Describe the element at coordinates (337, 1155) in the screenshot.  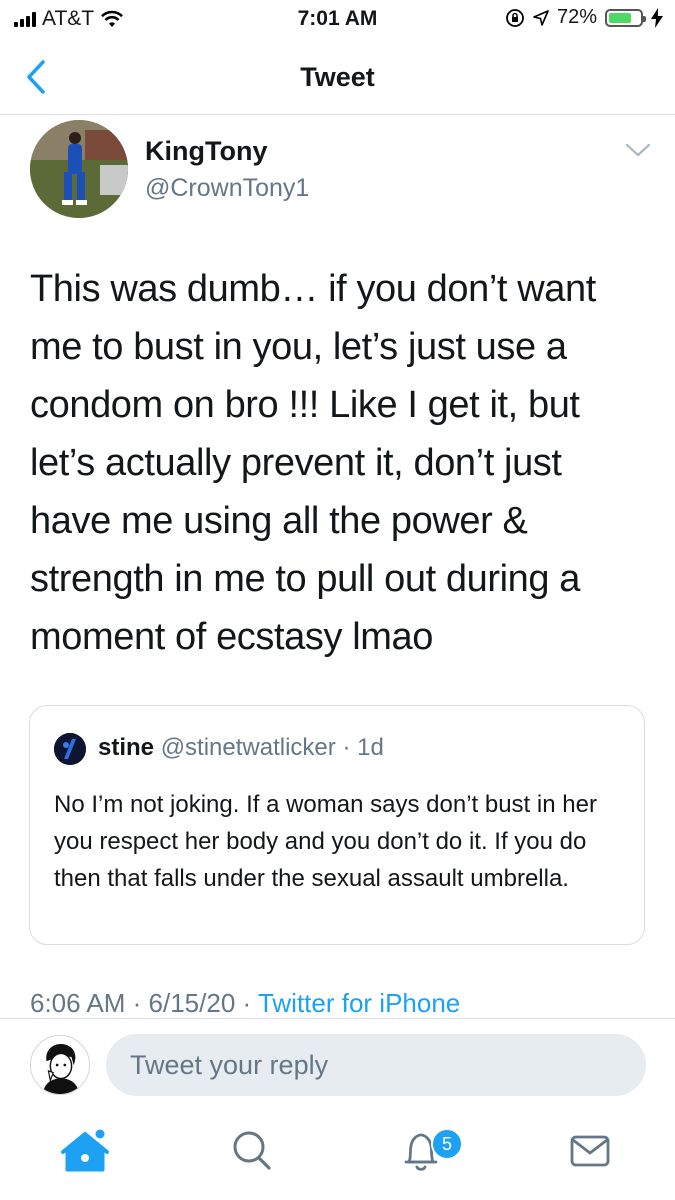
I see `tab-bar` at that location.